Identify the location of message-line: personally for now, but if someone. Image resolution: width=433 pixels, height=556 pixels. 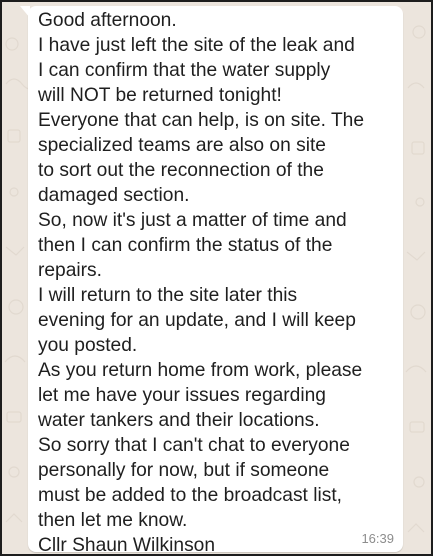
(184, 470).